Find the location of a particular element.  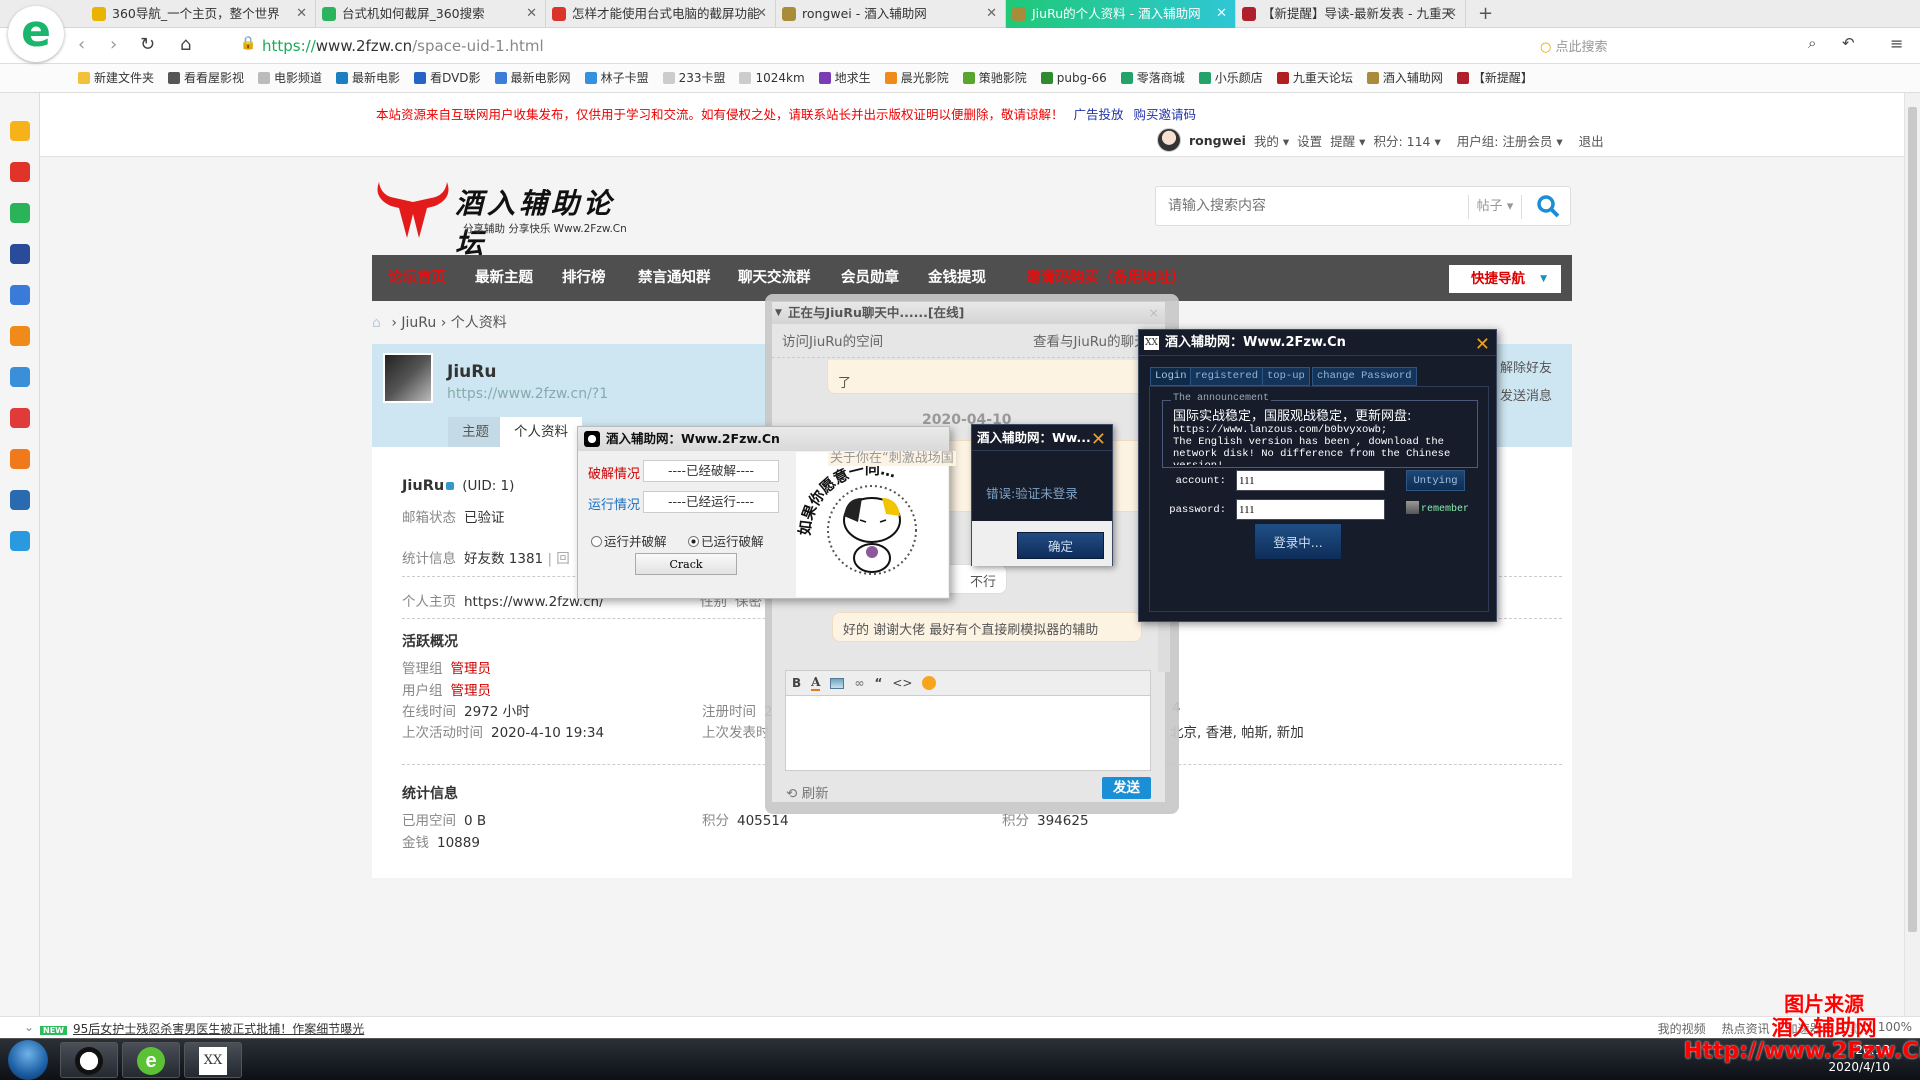

bookmark-item: 小乐颜店 is located at coordinates (1230, 78).